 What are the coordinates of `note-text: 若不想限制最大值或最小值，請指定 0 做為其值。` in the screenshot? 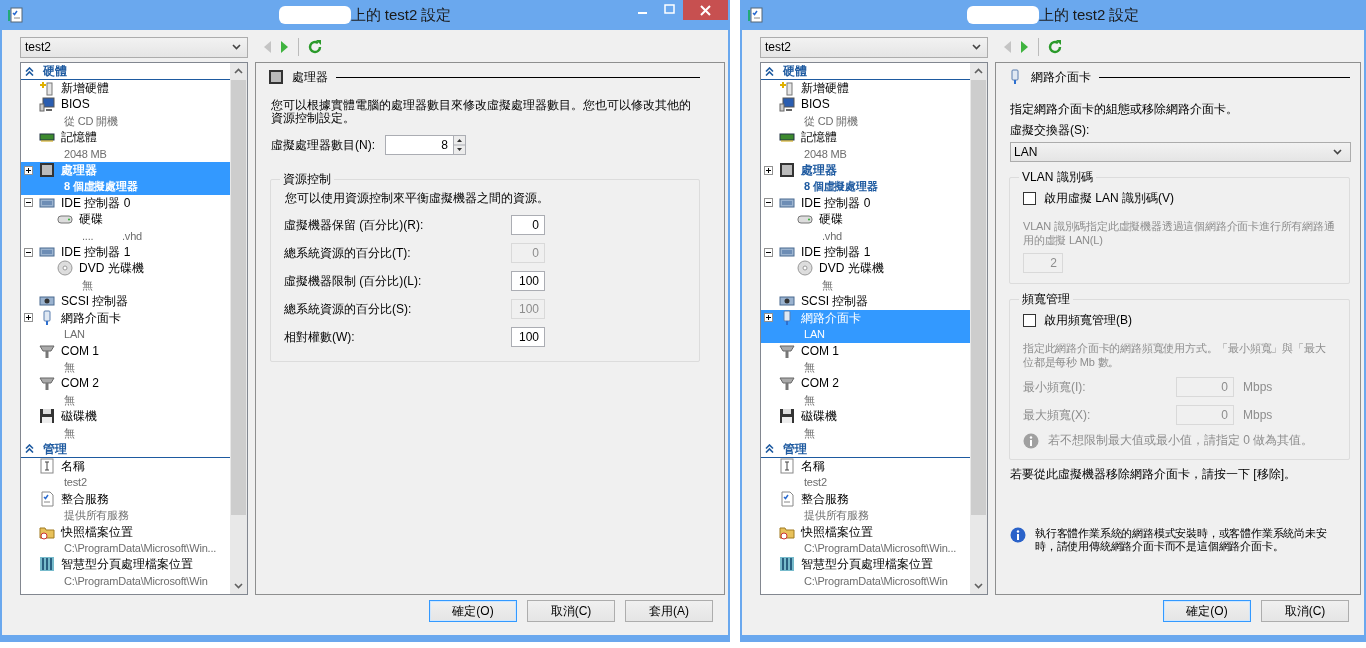 It's located at (1181, 440).